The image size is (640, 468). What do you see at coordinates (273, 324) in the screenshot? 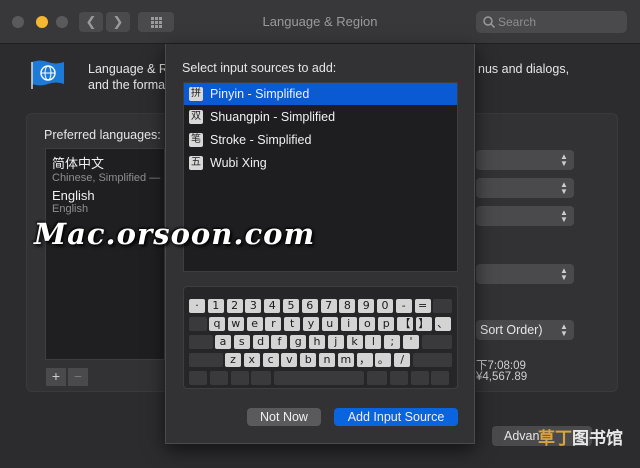
I see `keyboard-key: r` at bounding box center [273, 324].